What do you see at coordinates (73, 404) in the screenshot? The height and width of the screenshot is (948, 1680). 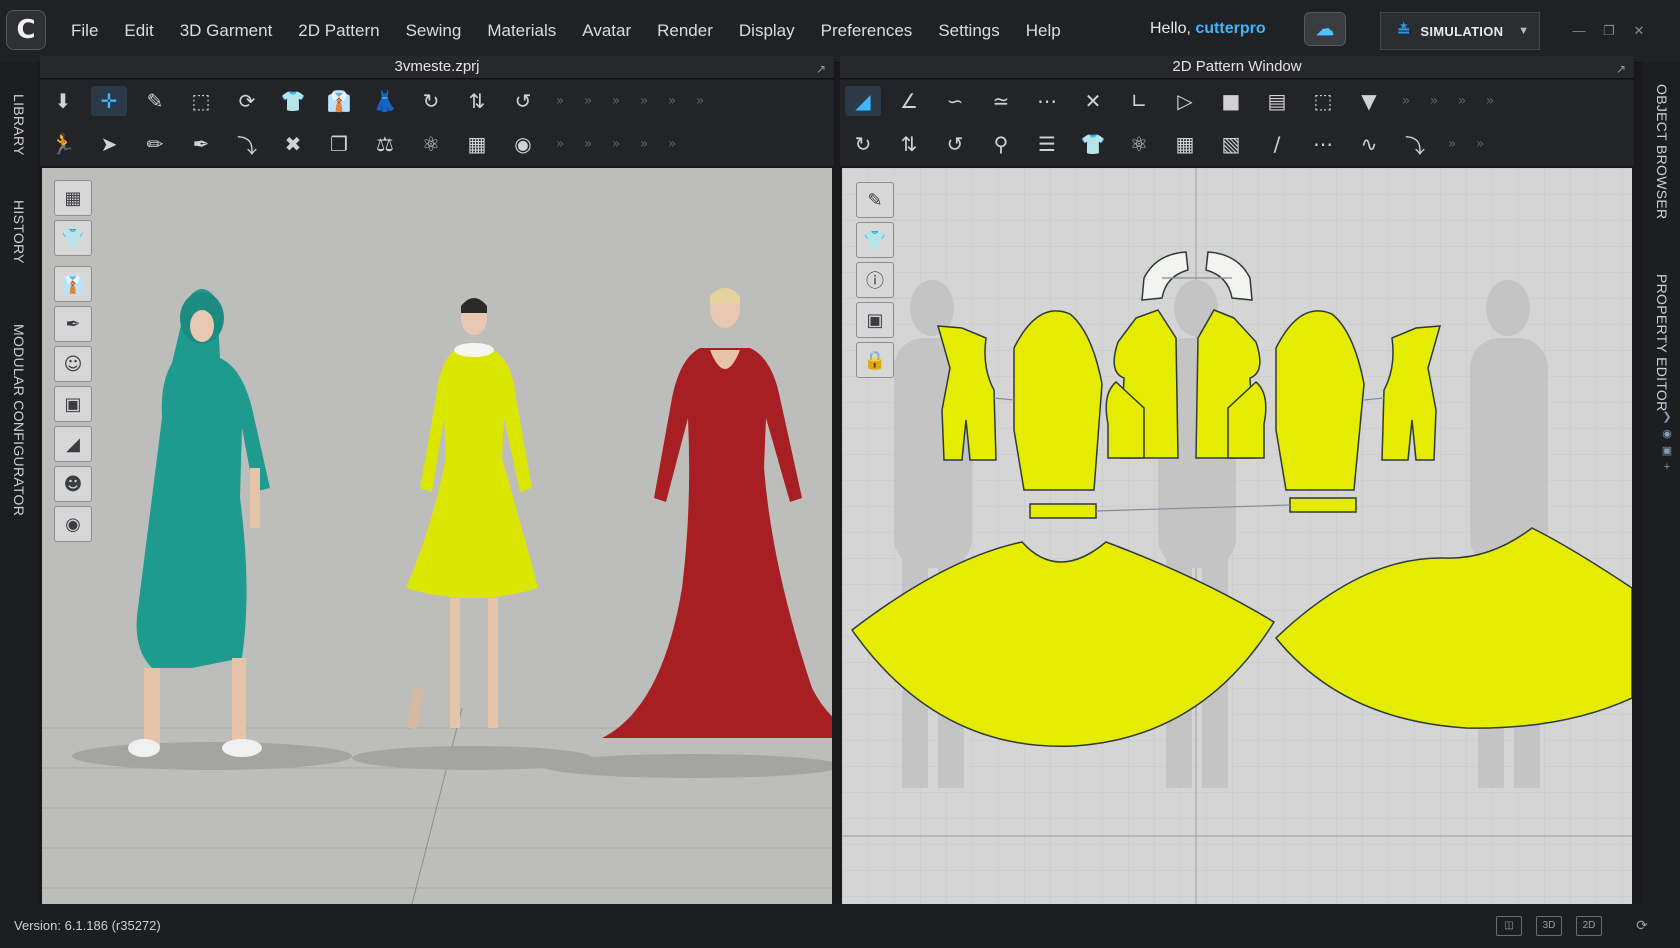 I see `show-texture-icon: ▣` at bounding box center [73, 404].